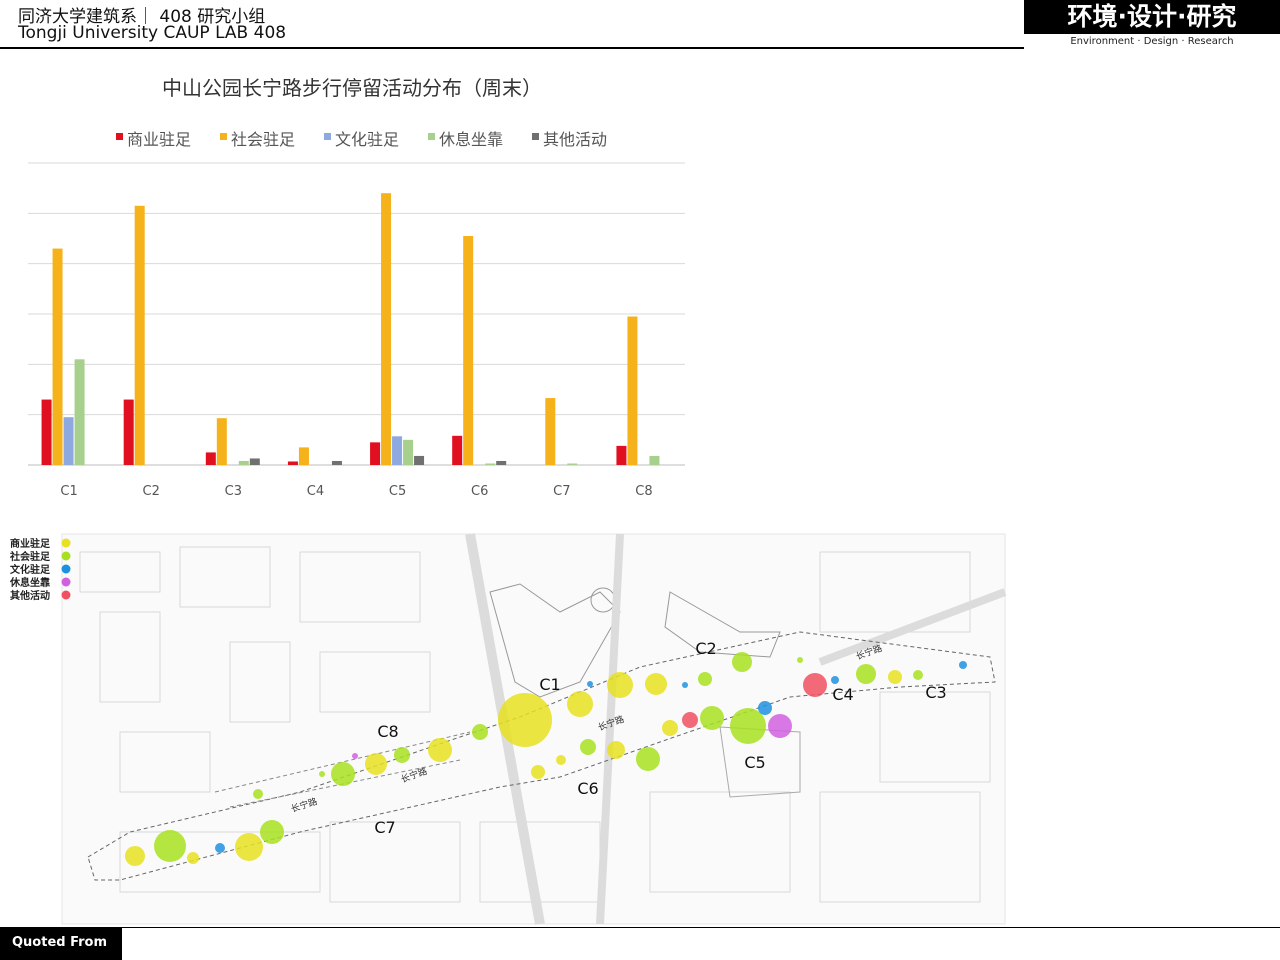  What do you see at coordinates (263, 139) in the screenshot?
I see `legend-label: 社会驻足` at bounding box center [263, 139].